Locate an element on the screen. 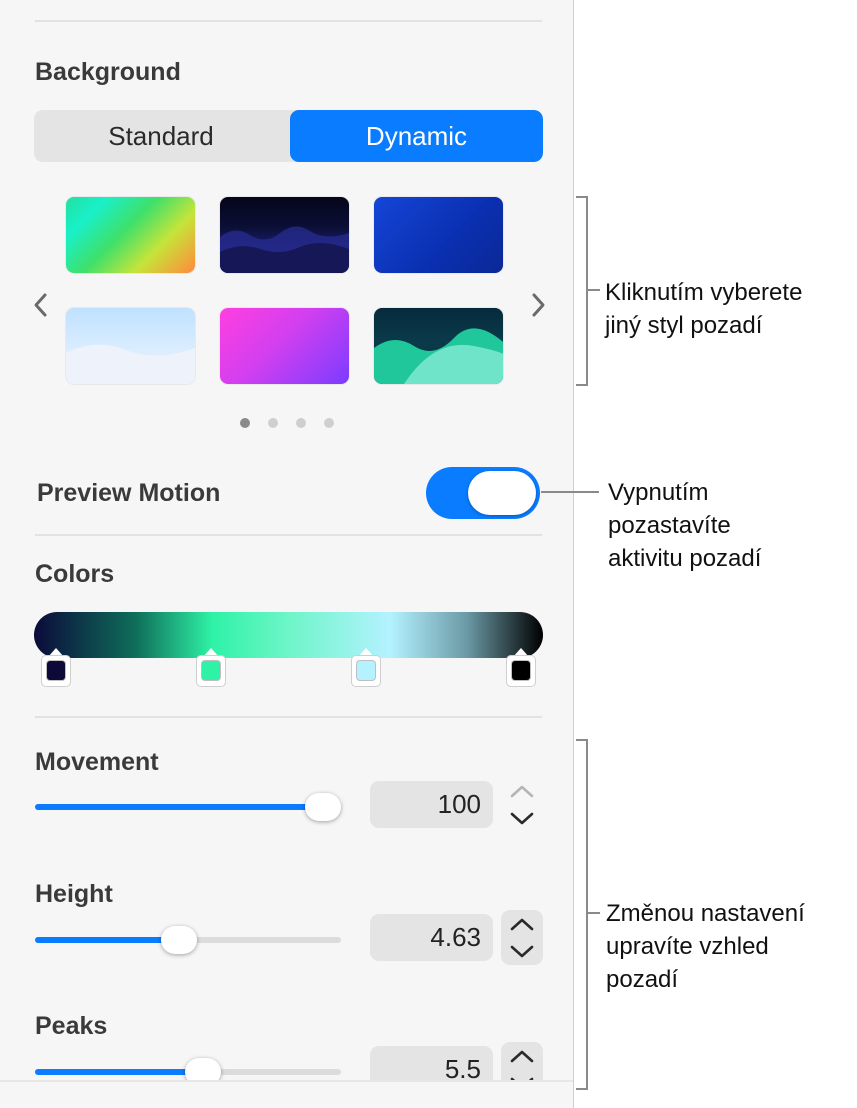  dark-waves-image is located at coordinates (284, 249).